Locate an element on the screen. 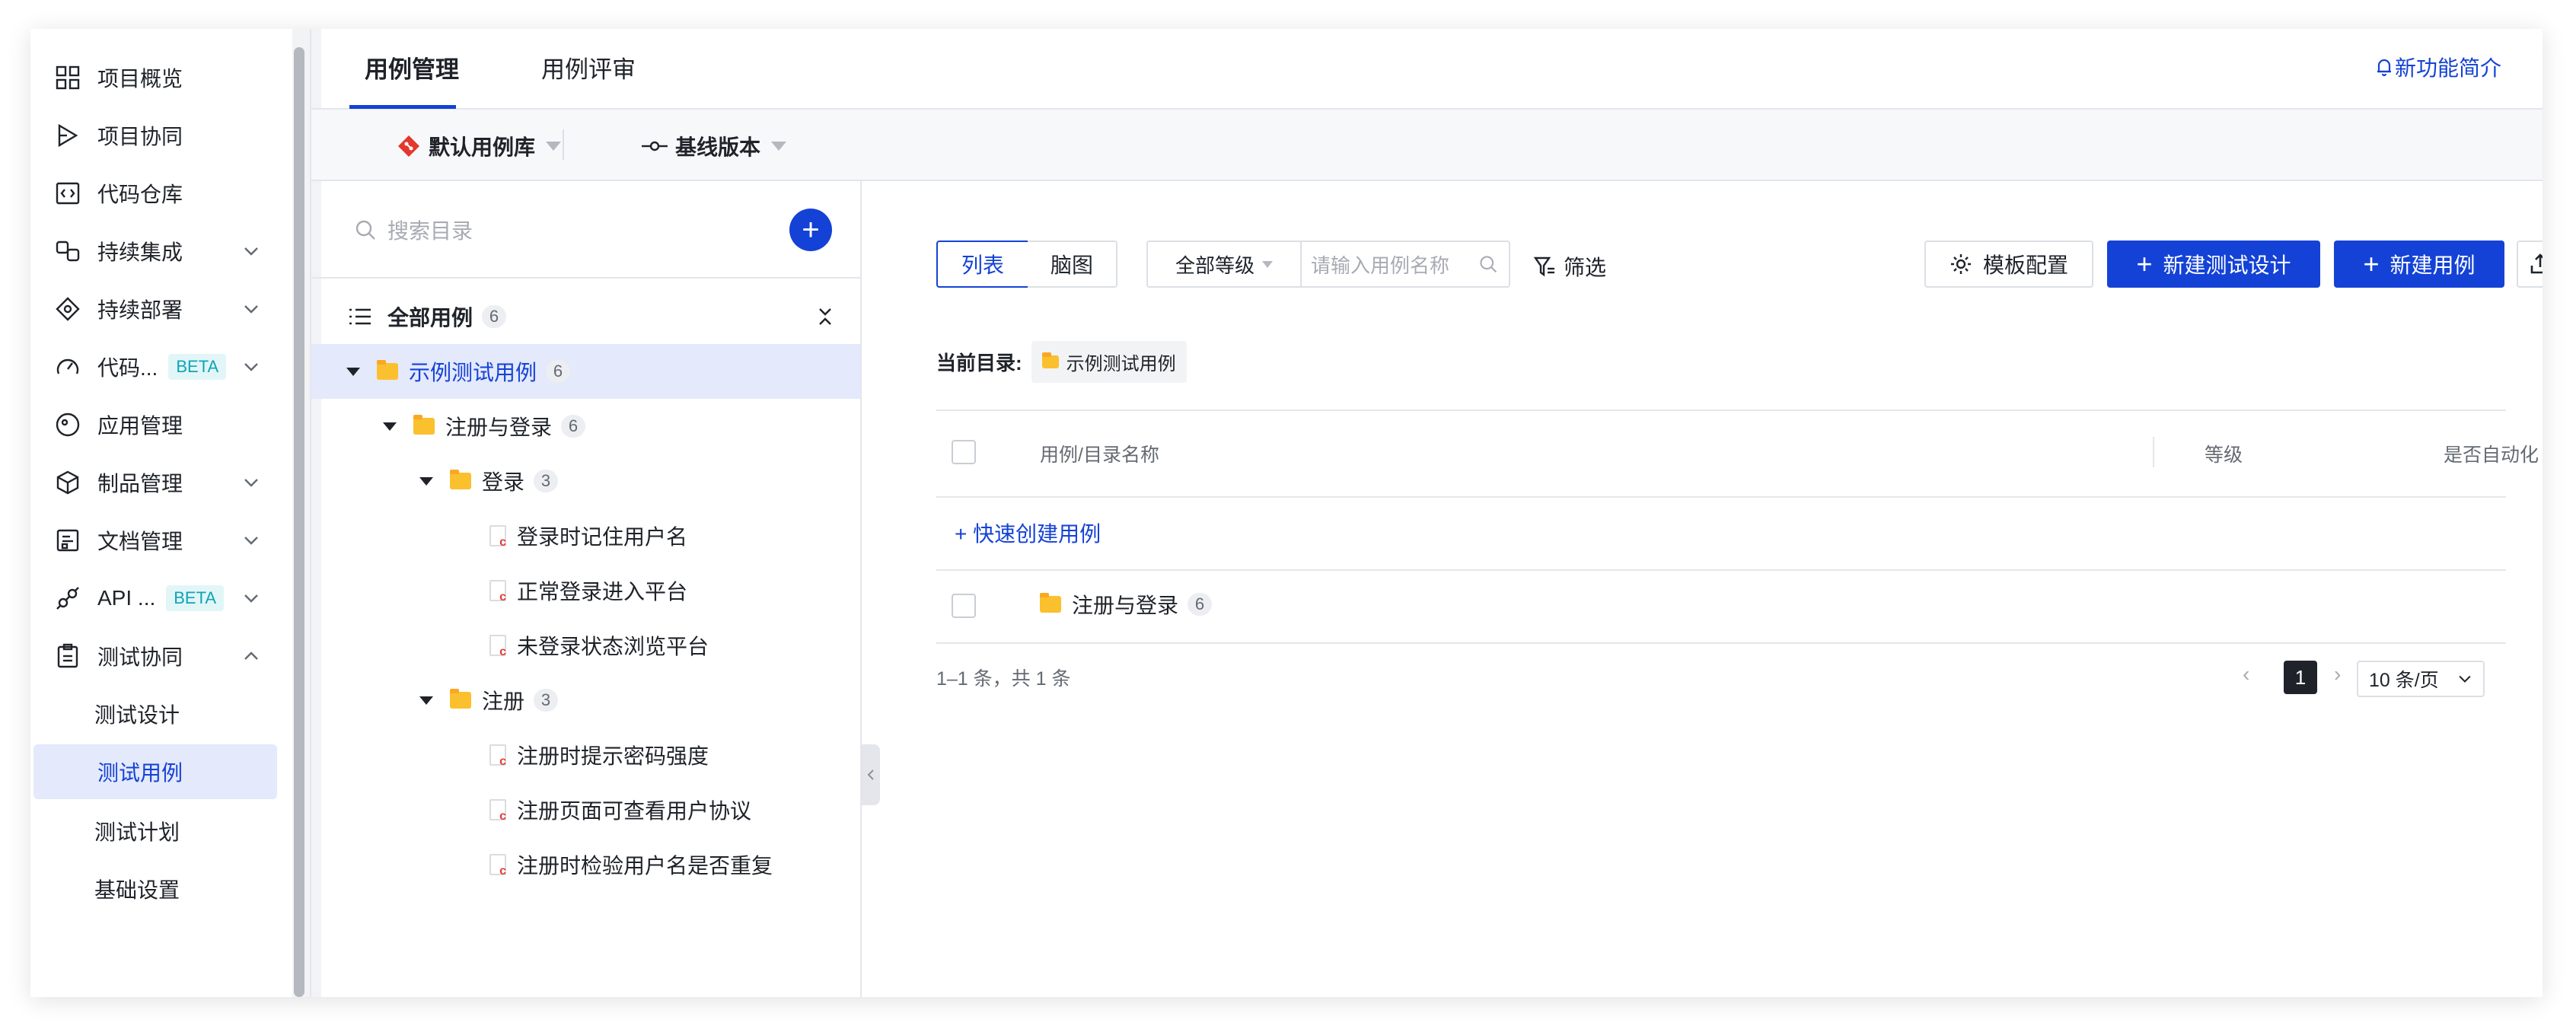 The image size is (2576, 1029). tree-leaf-case: 注册时检验用户名是否重复 is located at coordinates (586, 864).